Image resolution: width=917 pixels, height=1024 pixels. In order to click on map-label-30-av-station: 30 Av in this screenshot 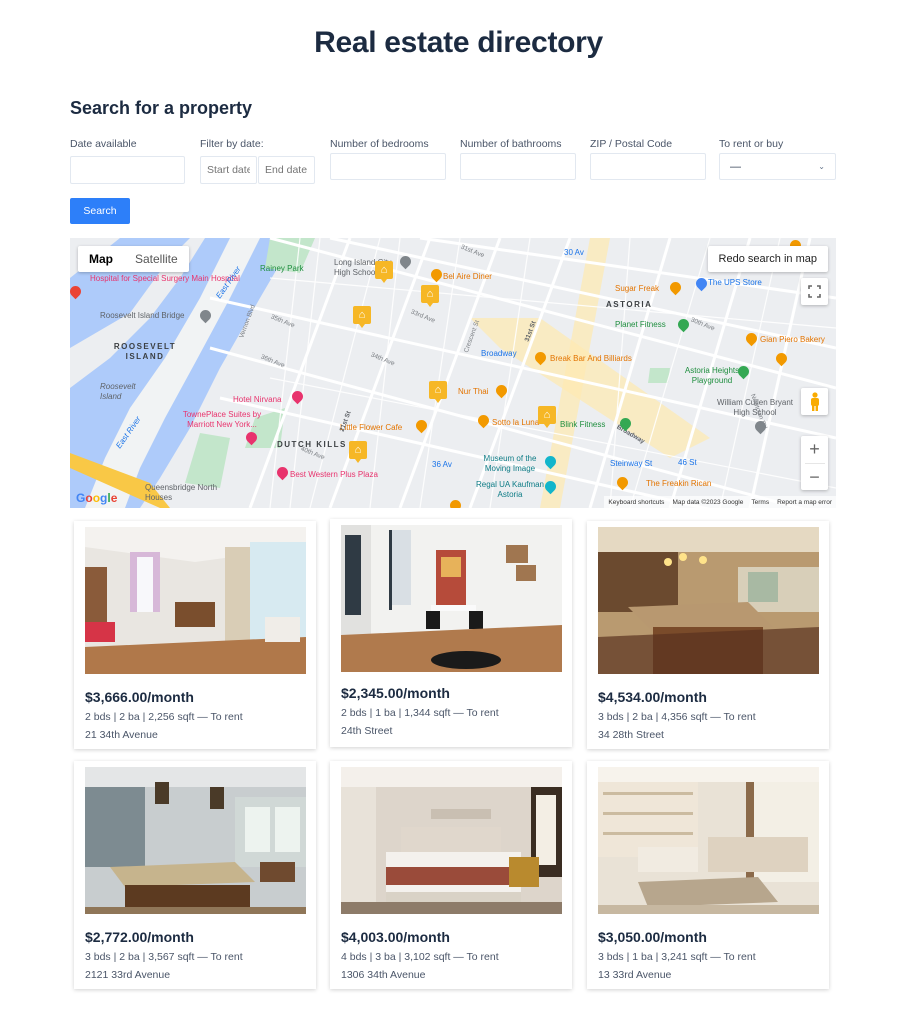, I will do `click(574, 252)`.